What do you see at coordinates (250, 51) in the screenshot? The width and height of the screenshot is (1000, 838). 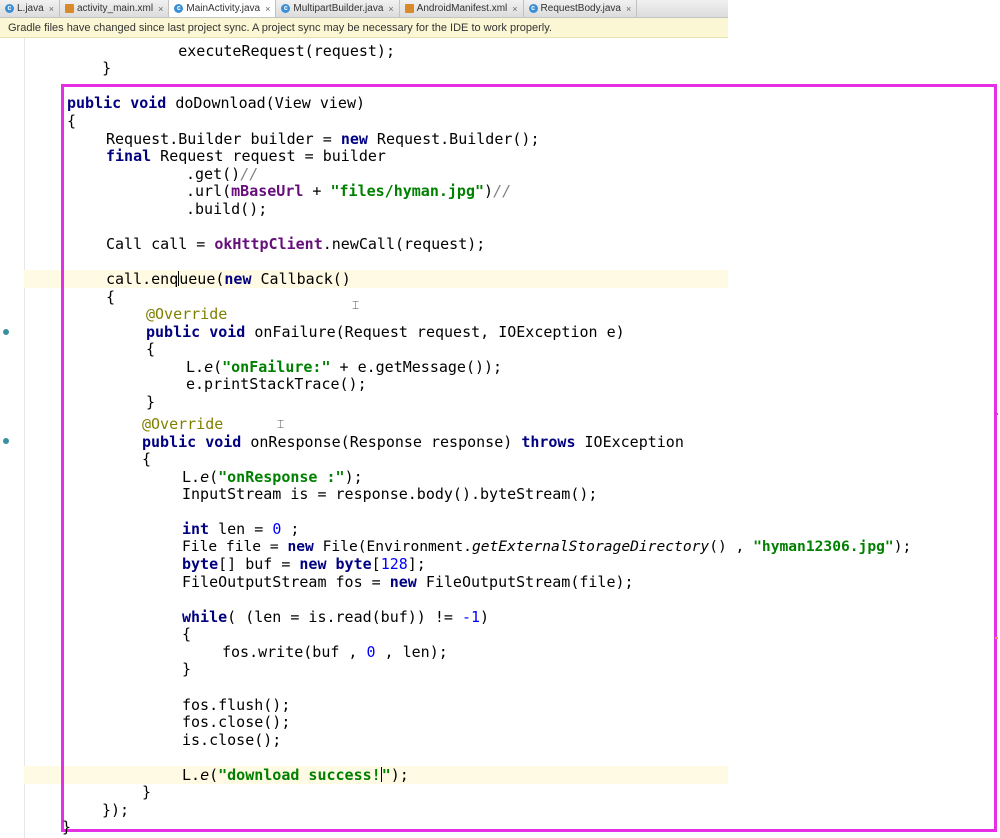 I see `code-line: executeRequest(request);` at bounding box center [250, 51].